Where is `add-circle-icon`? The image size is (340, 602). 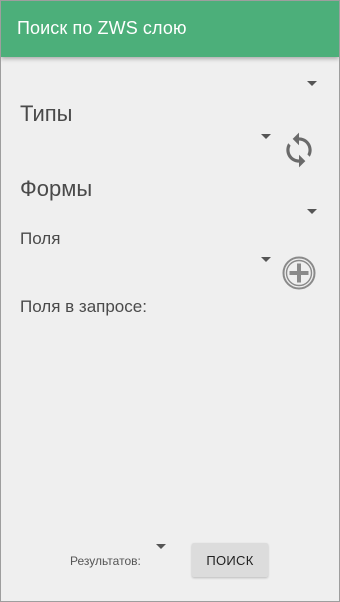 add-circle-icon is located at coordinates (299, 273).